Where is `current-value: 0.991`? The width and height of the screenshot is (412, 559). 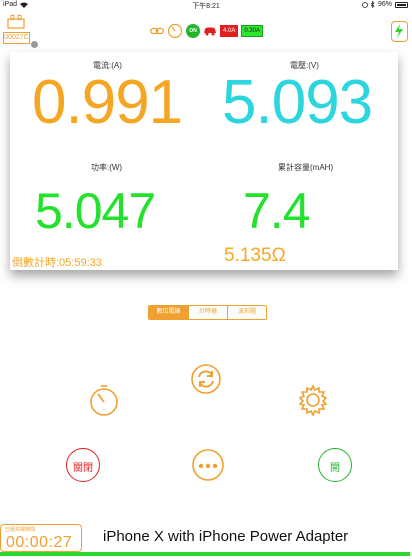
current-value: 0.991 is located at coordinates (107, 102).